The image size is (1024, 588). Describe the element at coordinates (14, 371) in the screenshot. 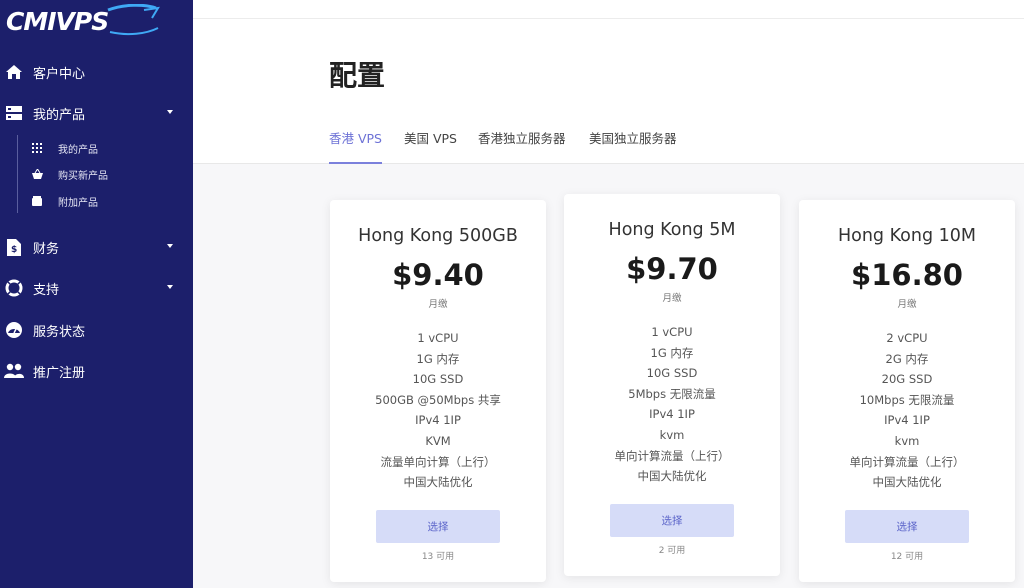

I see `users-icon` at that location.